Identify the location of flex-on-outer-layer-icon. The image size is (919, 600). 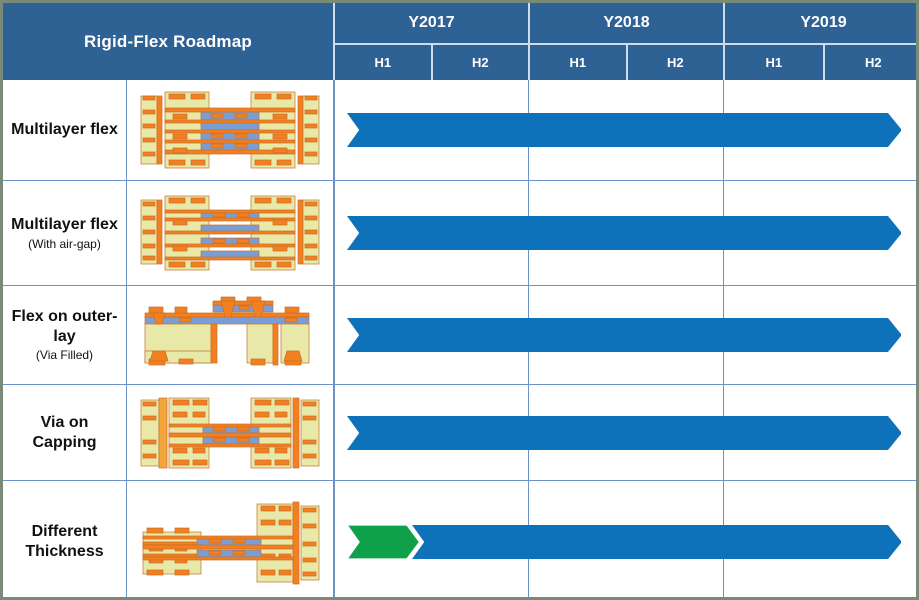
(227, 331).